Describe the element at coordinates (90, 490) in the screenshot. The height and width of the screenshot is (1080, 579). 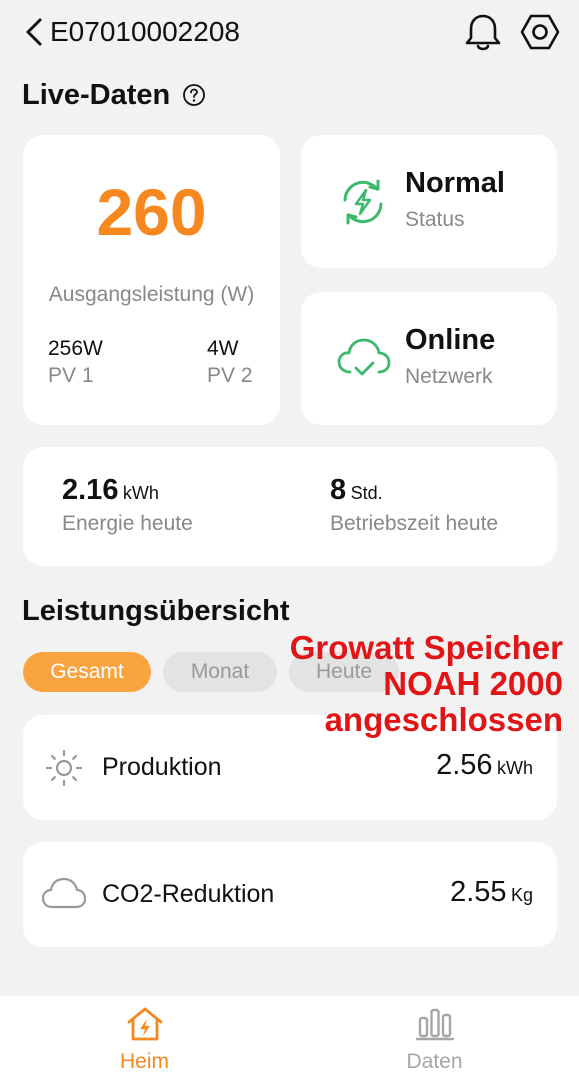
I see `energy-today-value: 2.16` at that location.